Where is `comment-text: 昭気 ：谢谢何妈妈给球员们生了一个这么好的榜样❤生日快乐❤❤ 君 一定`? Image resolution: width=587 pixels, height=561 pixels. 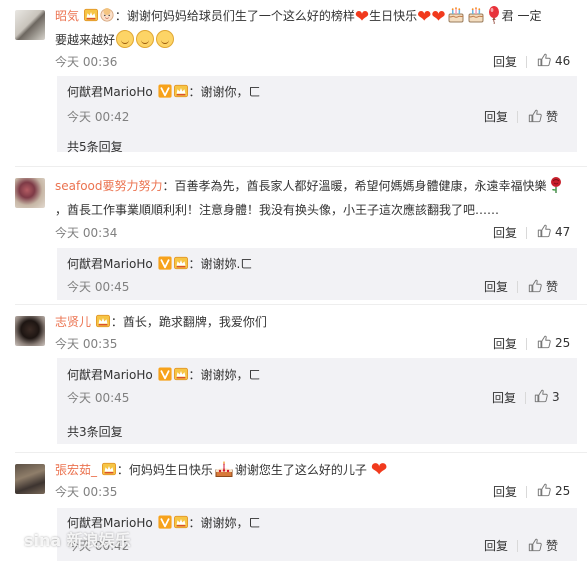 comment-text: 昭気 ：谢谢何妈妈给球员们生了一个这么好的榜样❤生日快乐❤❤ 君 一定 is located at coordinates (312, 16).